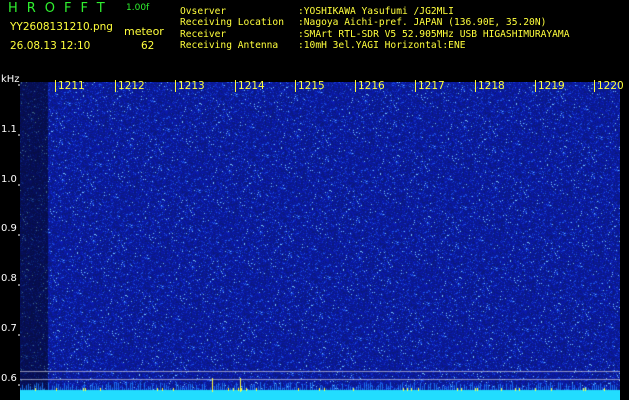 This screenshot has height=400, width=629. I want to click on info-label: Ovserver, so click(203, 11).